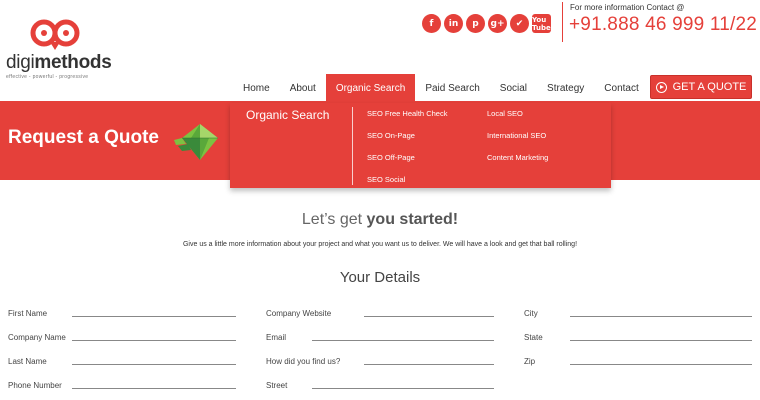 This screenshot has width=760, height=400. What do you see at coordinates (452, 88) in the screenshot?
I see `nav-item-paid-search: Paid Search` at bounding box center [452, 88].